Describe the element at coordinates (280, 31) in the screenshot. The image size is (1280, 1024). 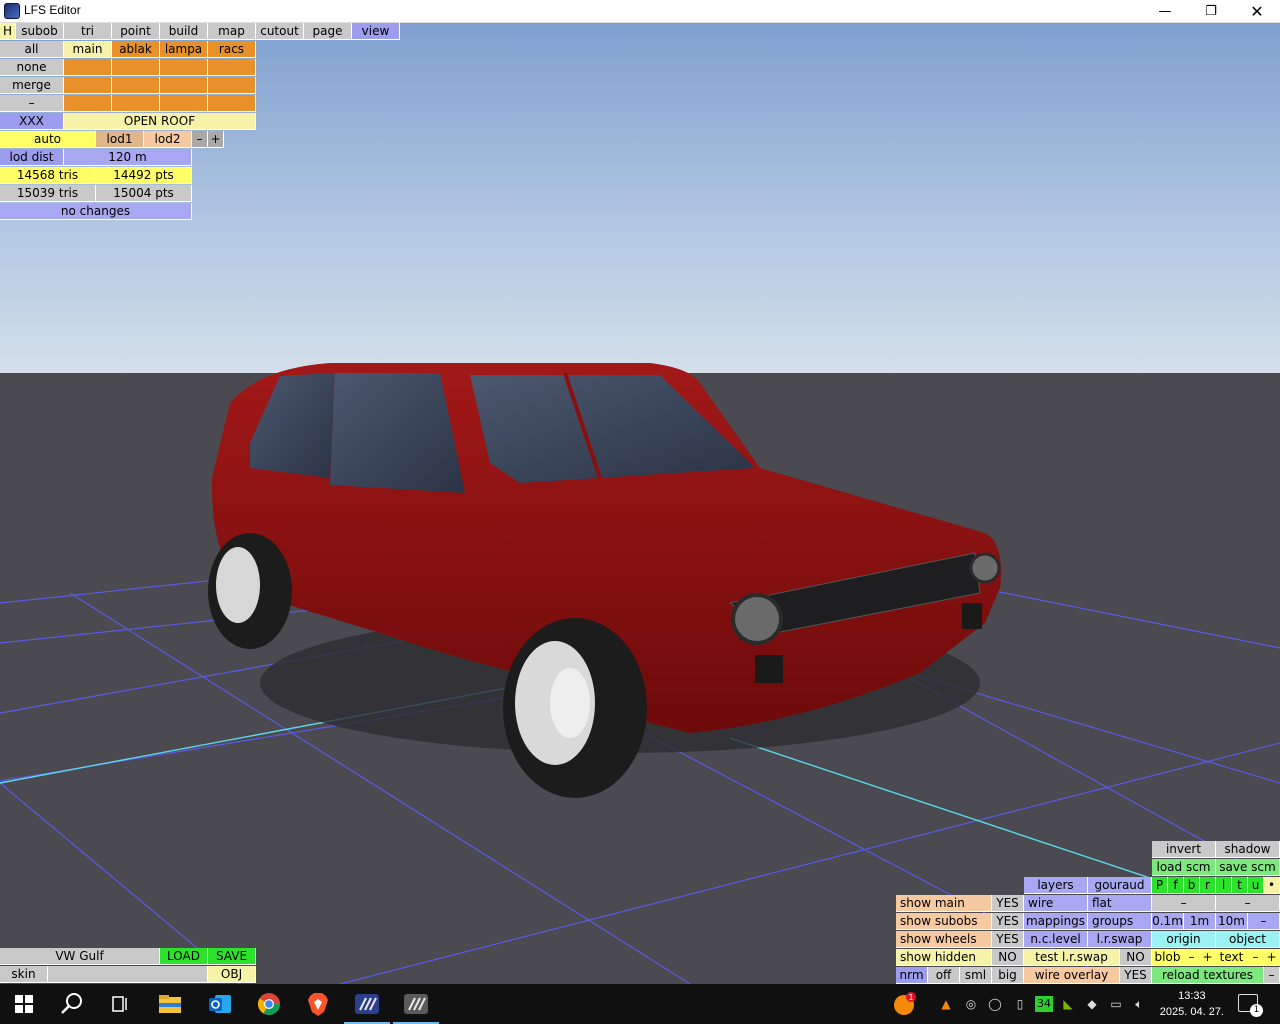
I see `tab-cutout: cutout` at that location.